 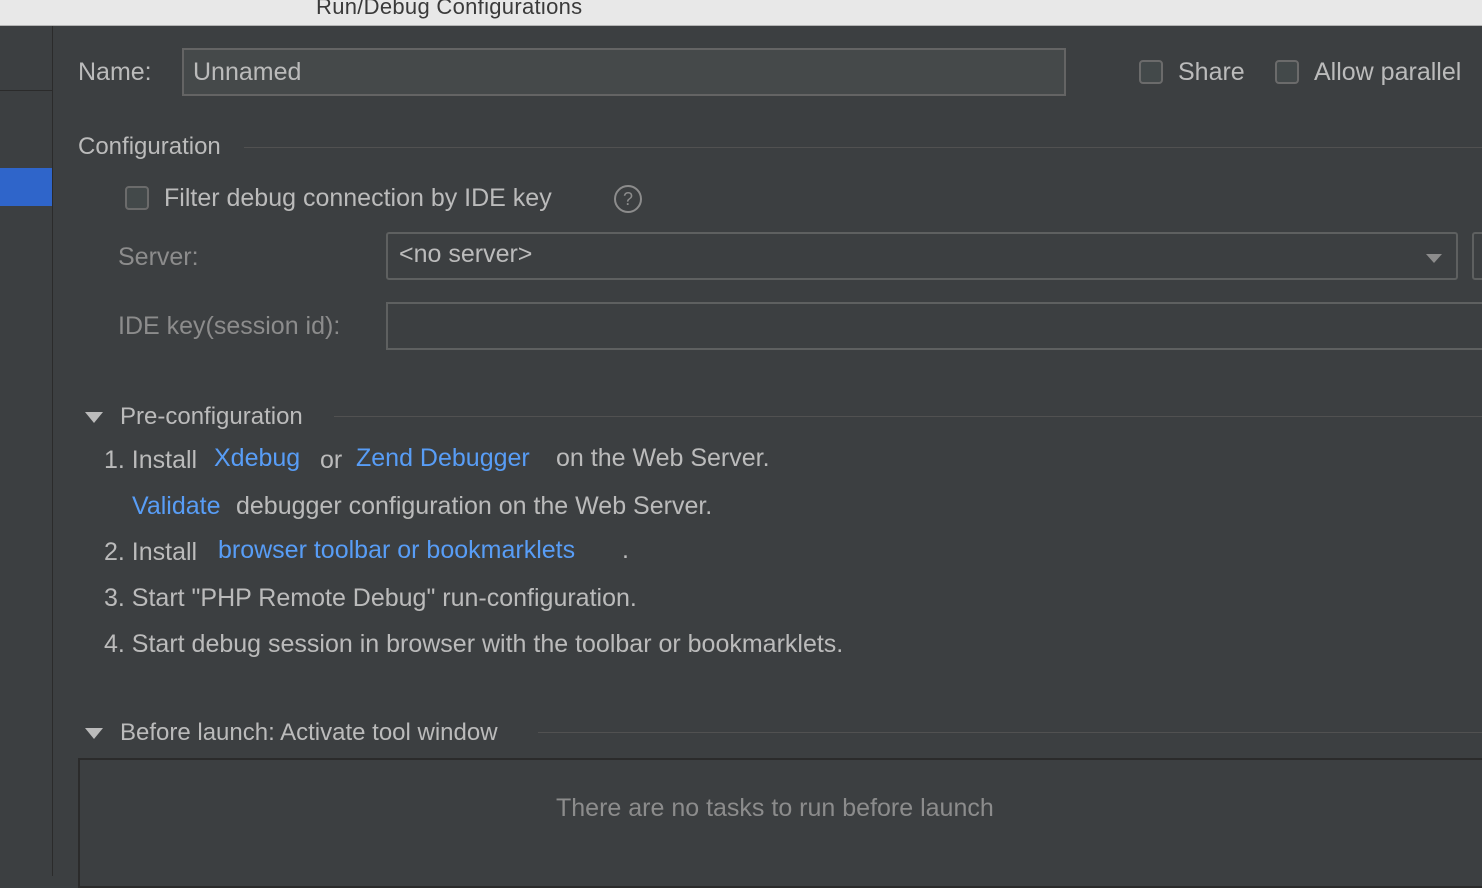 I want to click on step2-suffix: ., so click(x=625, y=550).